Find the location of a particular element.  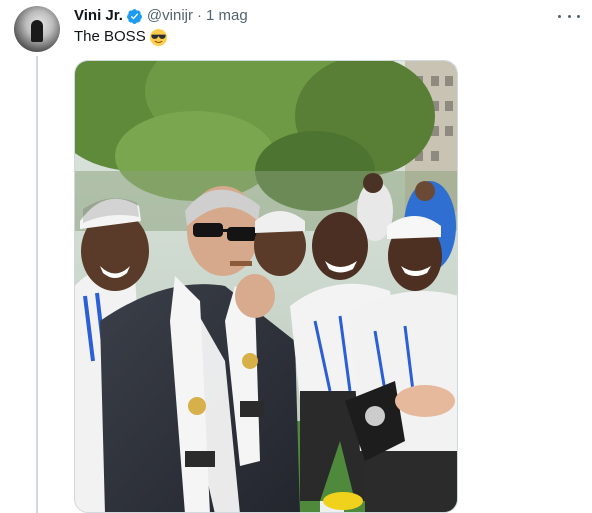

author-handle: @vinijr is located at coordinates (170, 16).